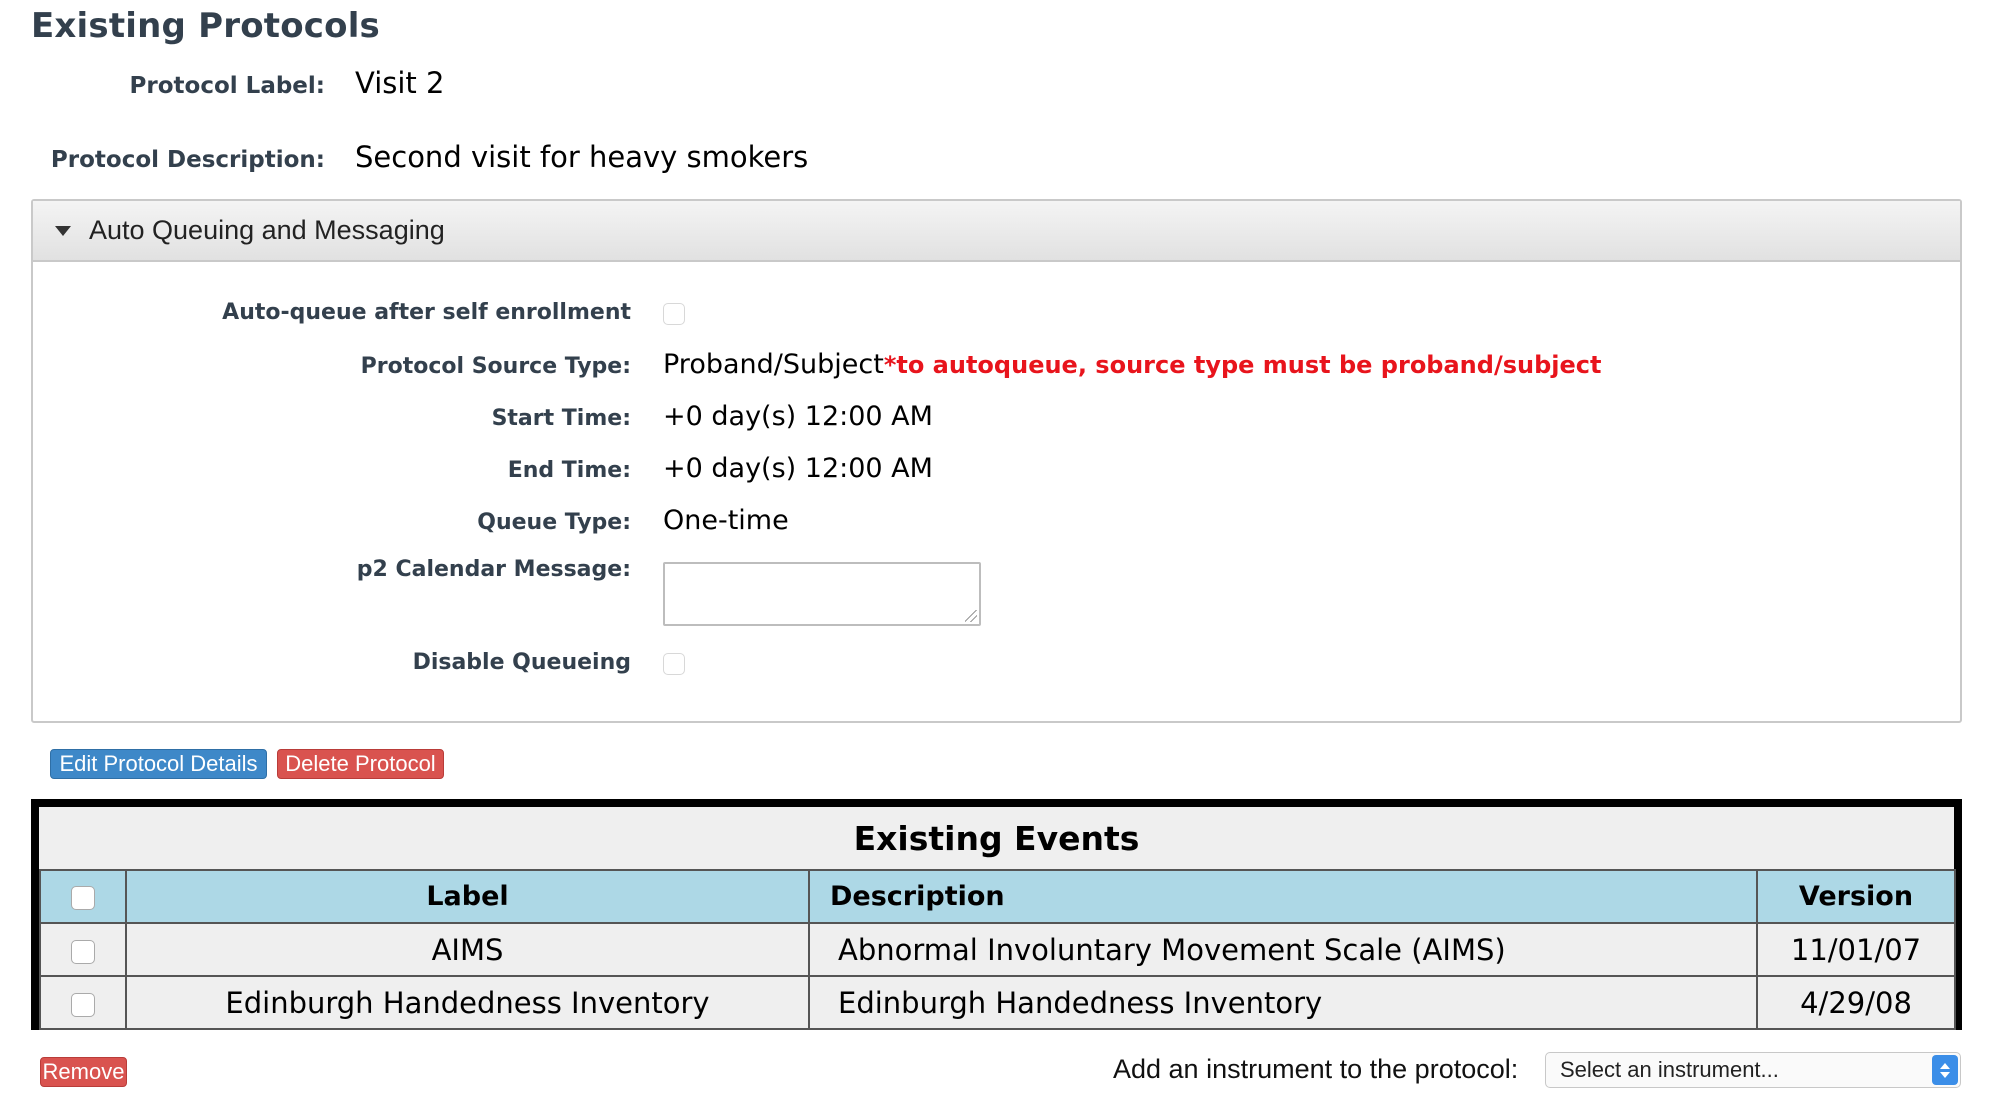 The width and height of the screenshot is (1994, 1116). What do you see at coordinates (582, 157) in the screenshot?
I see `protocol-description-value: Second visit for heavy smokers` at bounding box center [582, 157].